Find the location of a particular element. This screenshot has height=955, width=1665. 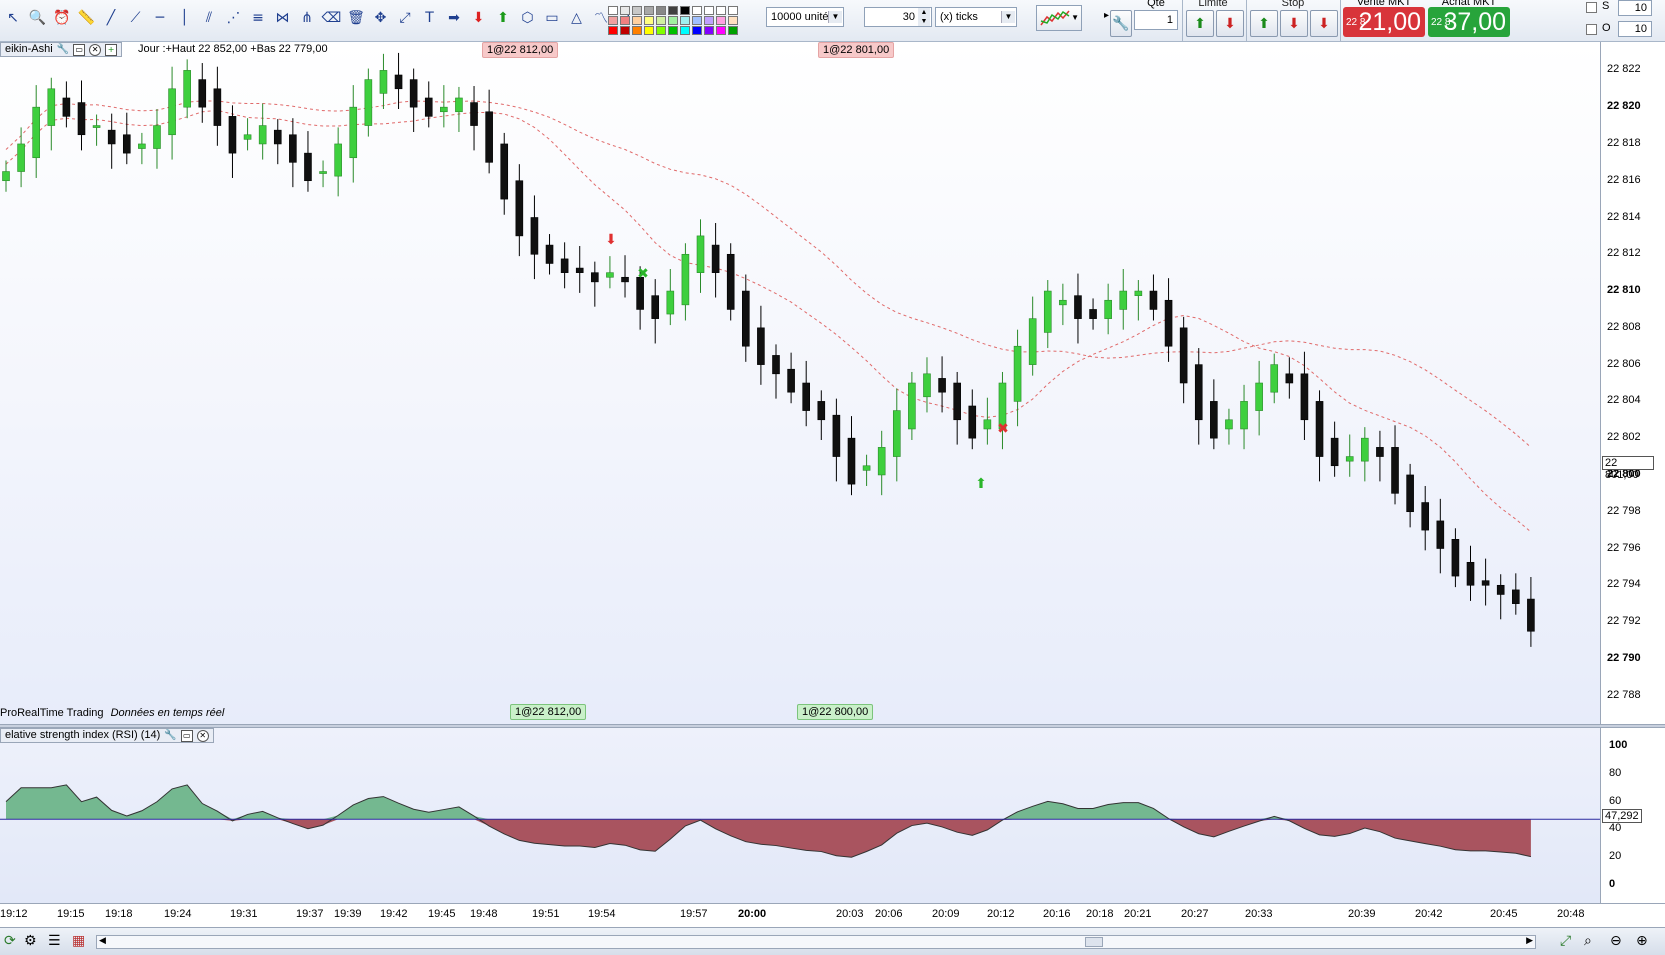

sell-exit-cross-icon: ✖ is located at coordinates (1003, 428).